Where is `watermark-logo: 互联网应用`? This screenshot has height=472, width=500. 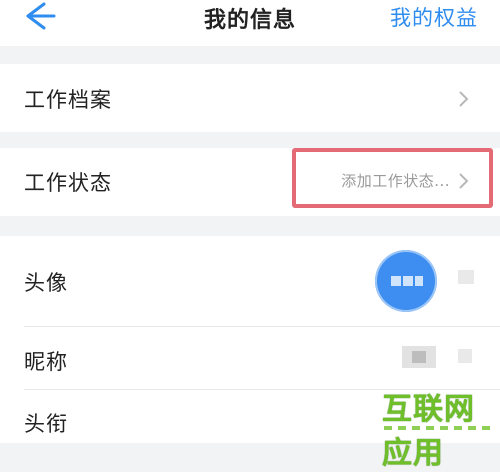 watermark-logo: 互联网应用 is located at coordinates (441, 427).